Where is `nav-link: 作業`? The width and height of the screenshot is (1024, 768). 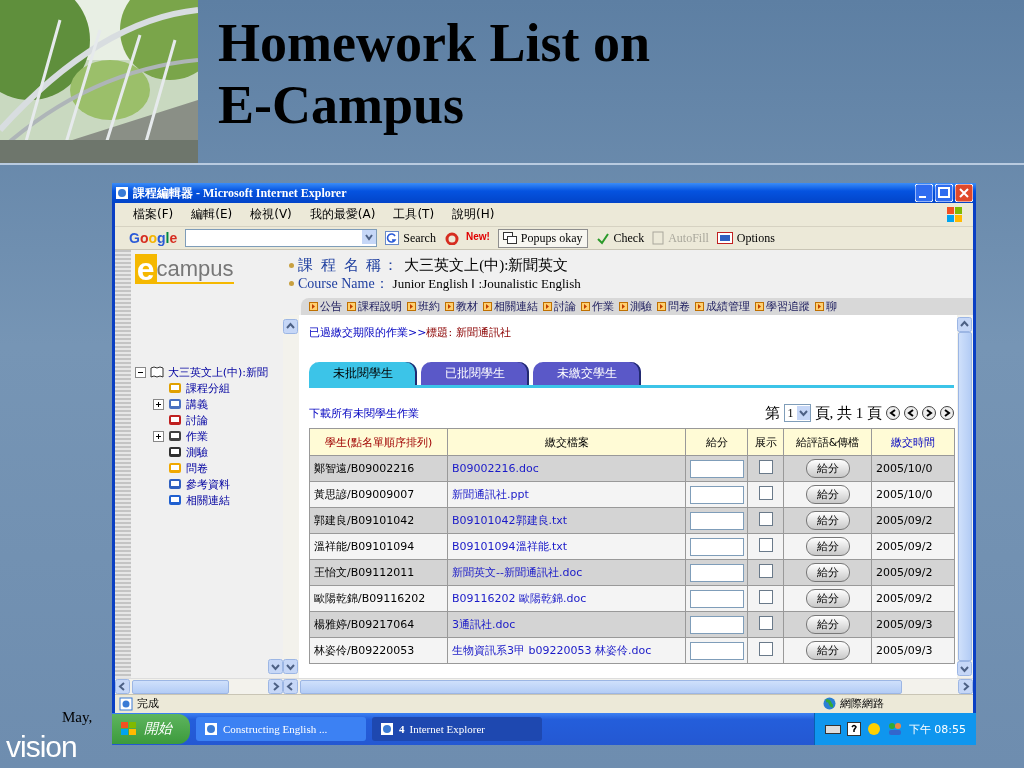
nav-link: 作業 is located at coordinates (597, 306).